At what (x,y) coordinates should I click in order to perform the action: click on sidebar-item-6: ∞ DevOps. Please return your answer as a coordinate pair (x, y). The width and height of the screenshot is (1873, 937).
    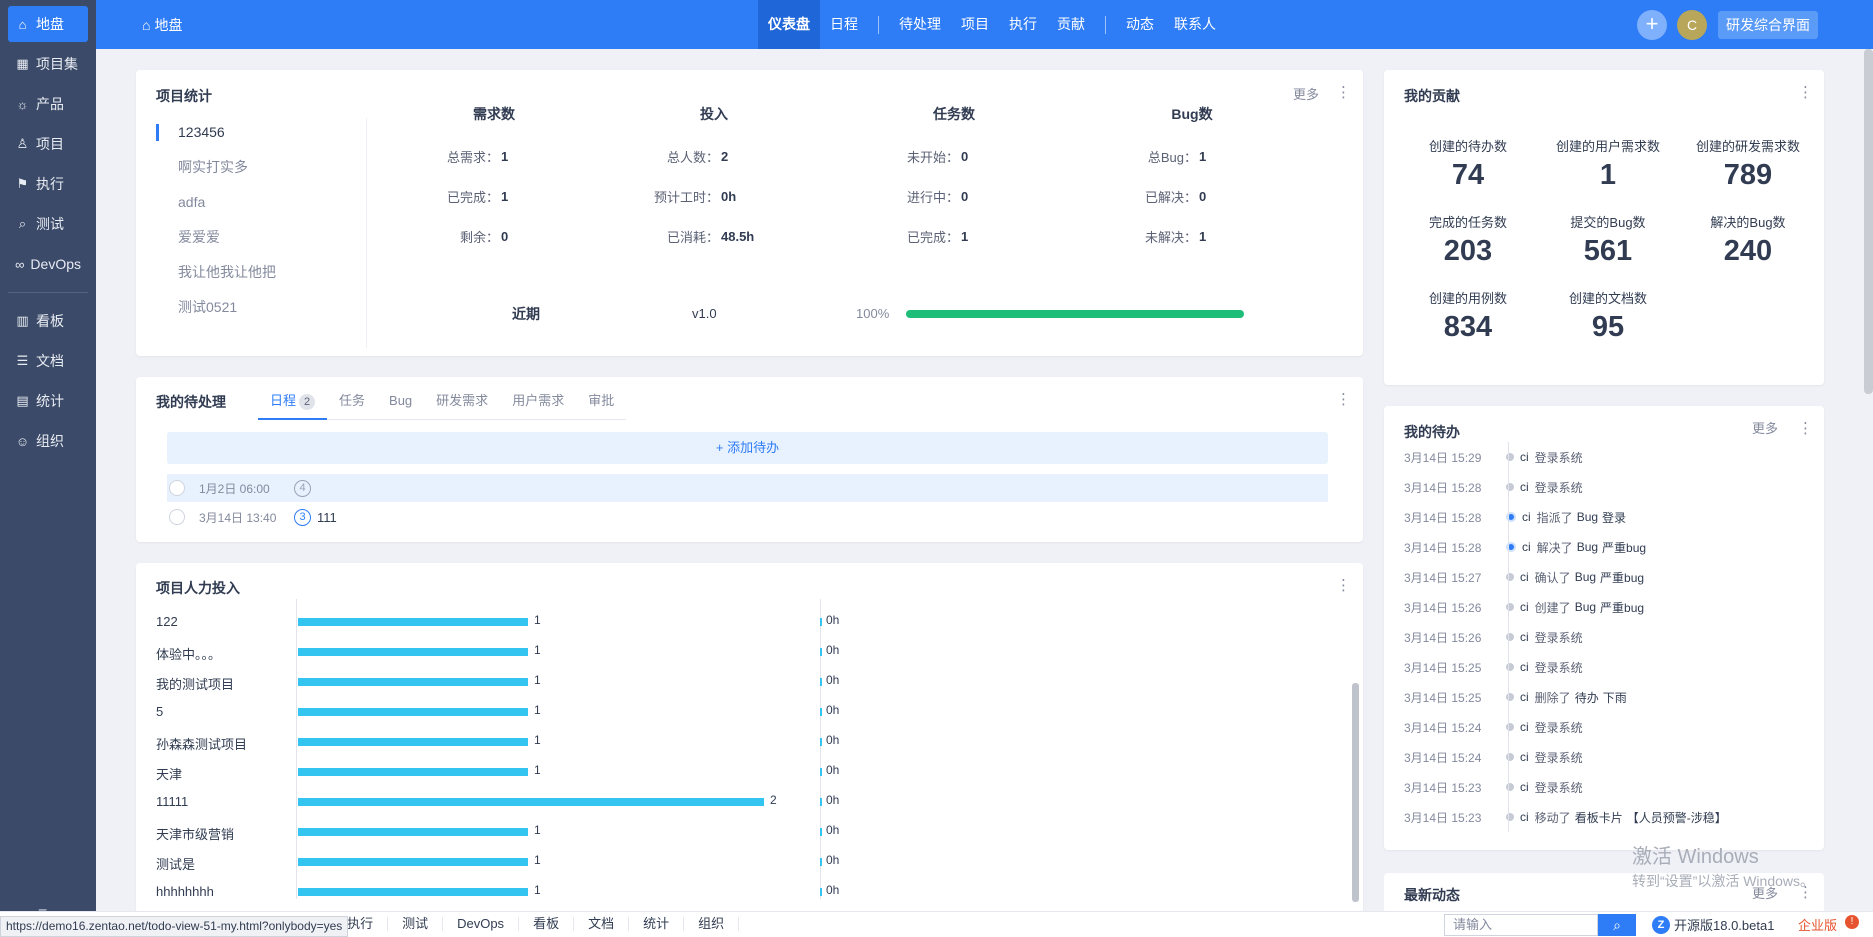
    Looking at the image, I should click on (48, 264).